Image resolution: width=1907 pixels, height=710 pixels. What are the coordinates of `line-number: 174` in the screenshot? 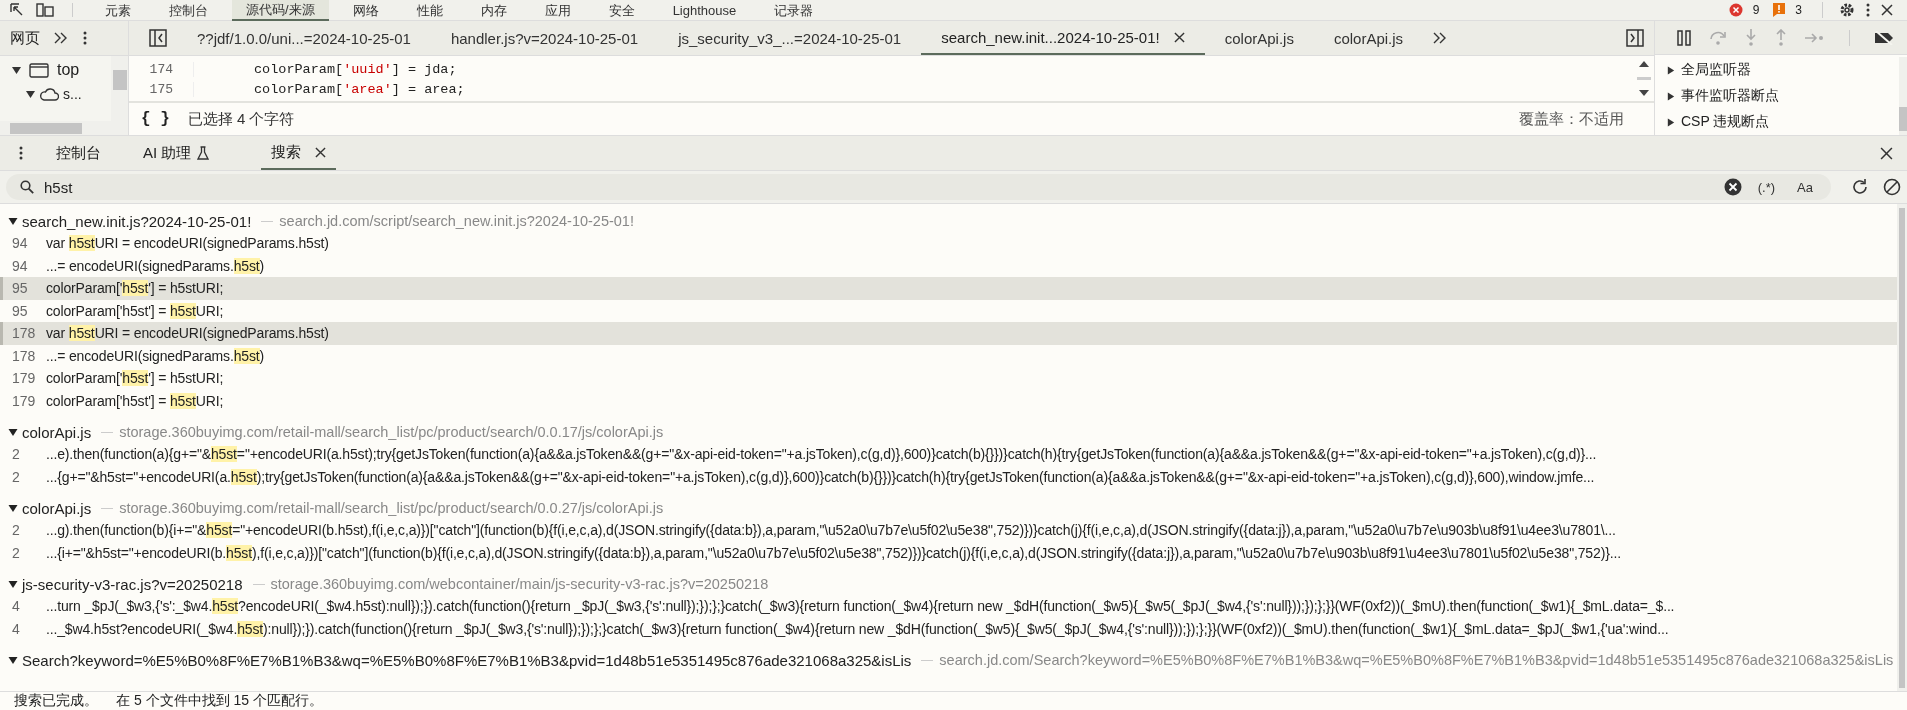 It's located at (161, 69).